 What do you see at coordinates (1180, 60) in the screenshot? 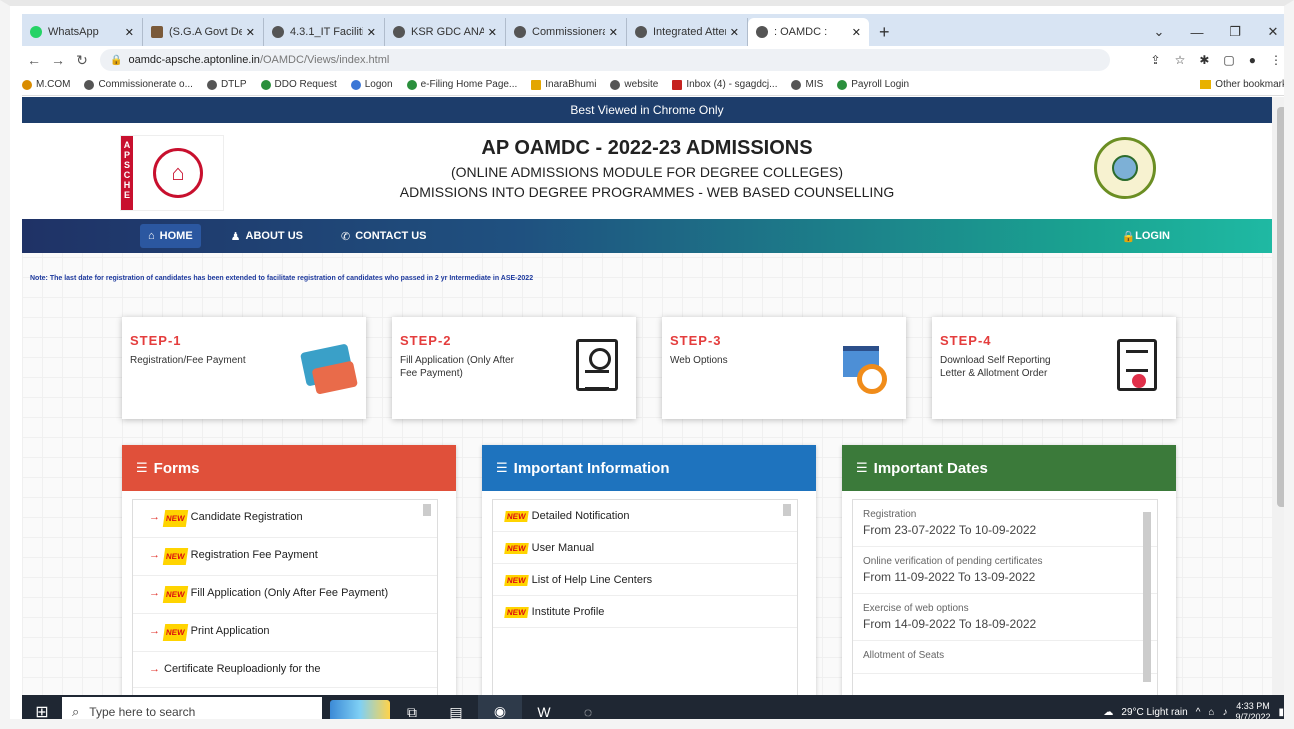
I see `star-icon: ☆` at bounding box center [1180, 60].